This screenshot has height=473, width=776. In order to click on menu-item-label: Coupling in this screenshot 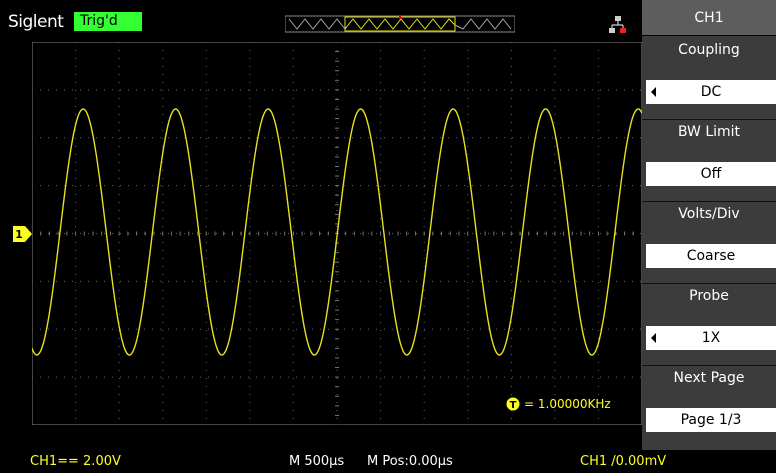, I will do `click(709, 50)`.